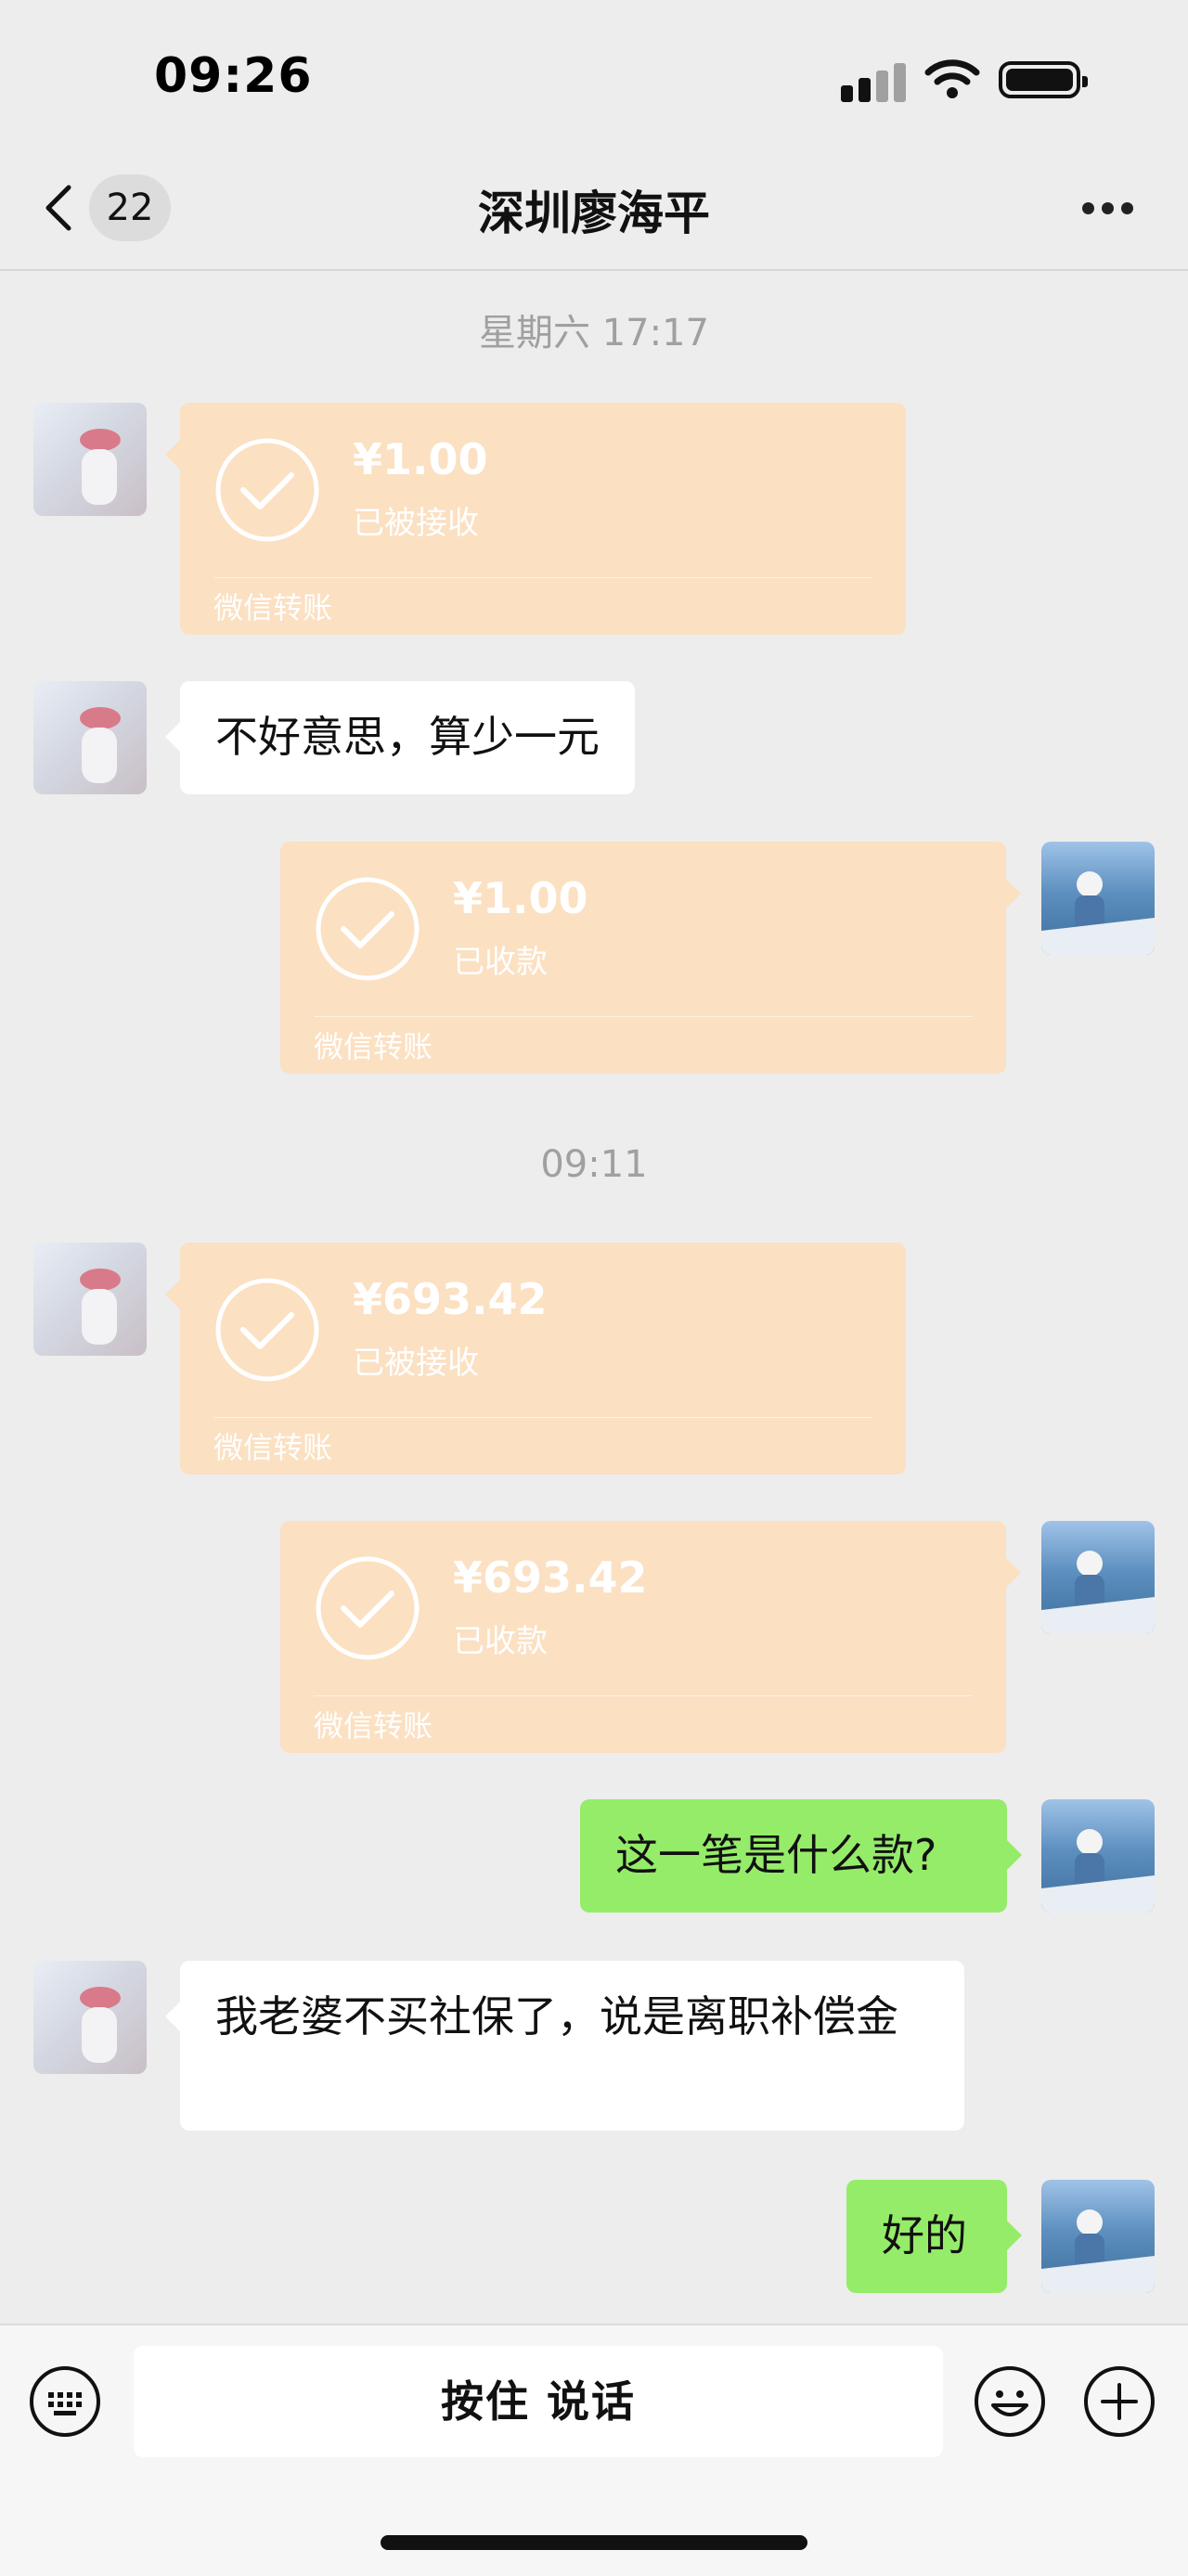 The width and height of the screenshot is (1188, 2576). What do you see at coordinates (924, 2235) in the screenshot?
I see `message-text: 好的` at bounding box center [924, 2235].